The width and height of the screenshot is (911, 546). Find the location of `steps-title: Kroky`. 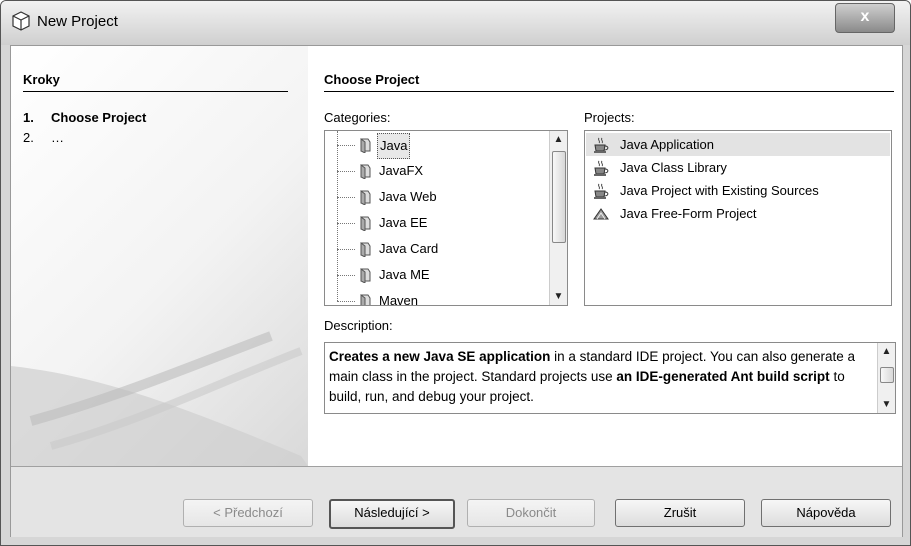

steps-title: Kroky is located at coordinates (155, 82).